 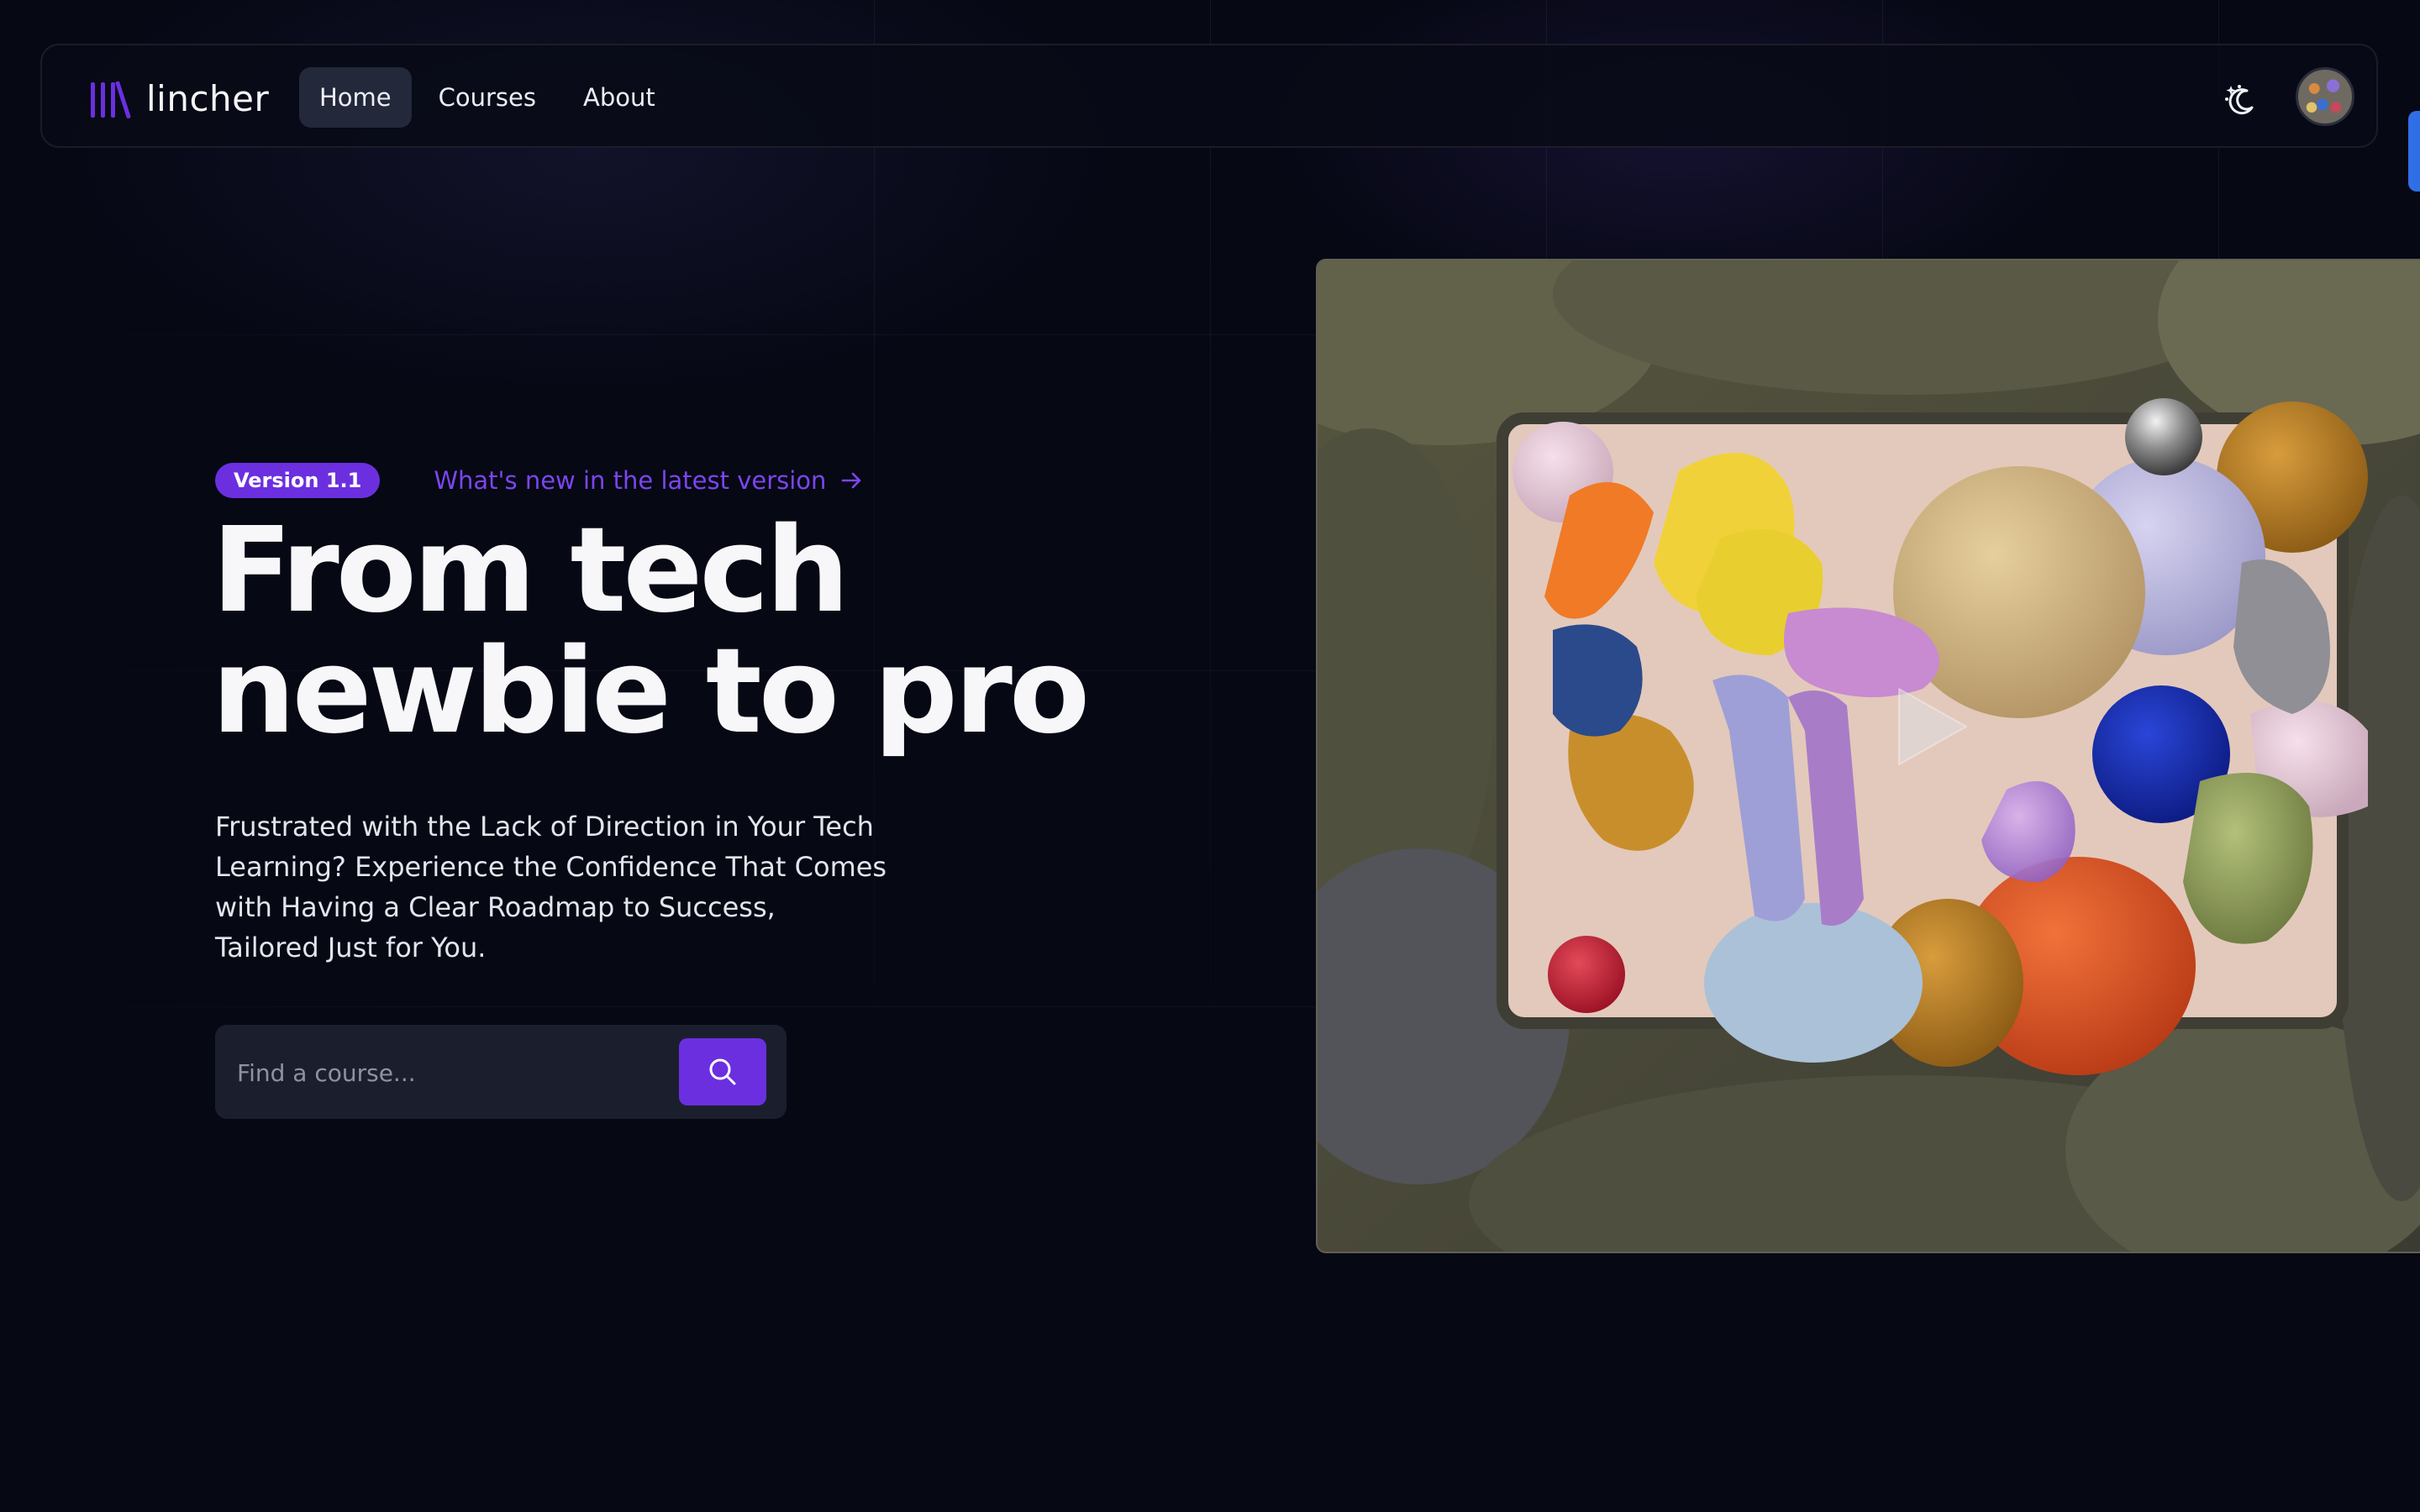 I want to click on brand-name: lincher, so click(x=208, y=98).